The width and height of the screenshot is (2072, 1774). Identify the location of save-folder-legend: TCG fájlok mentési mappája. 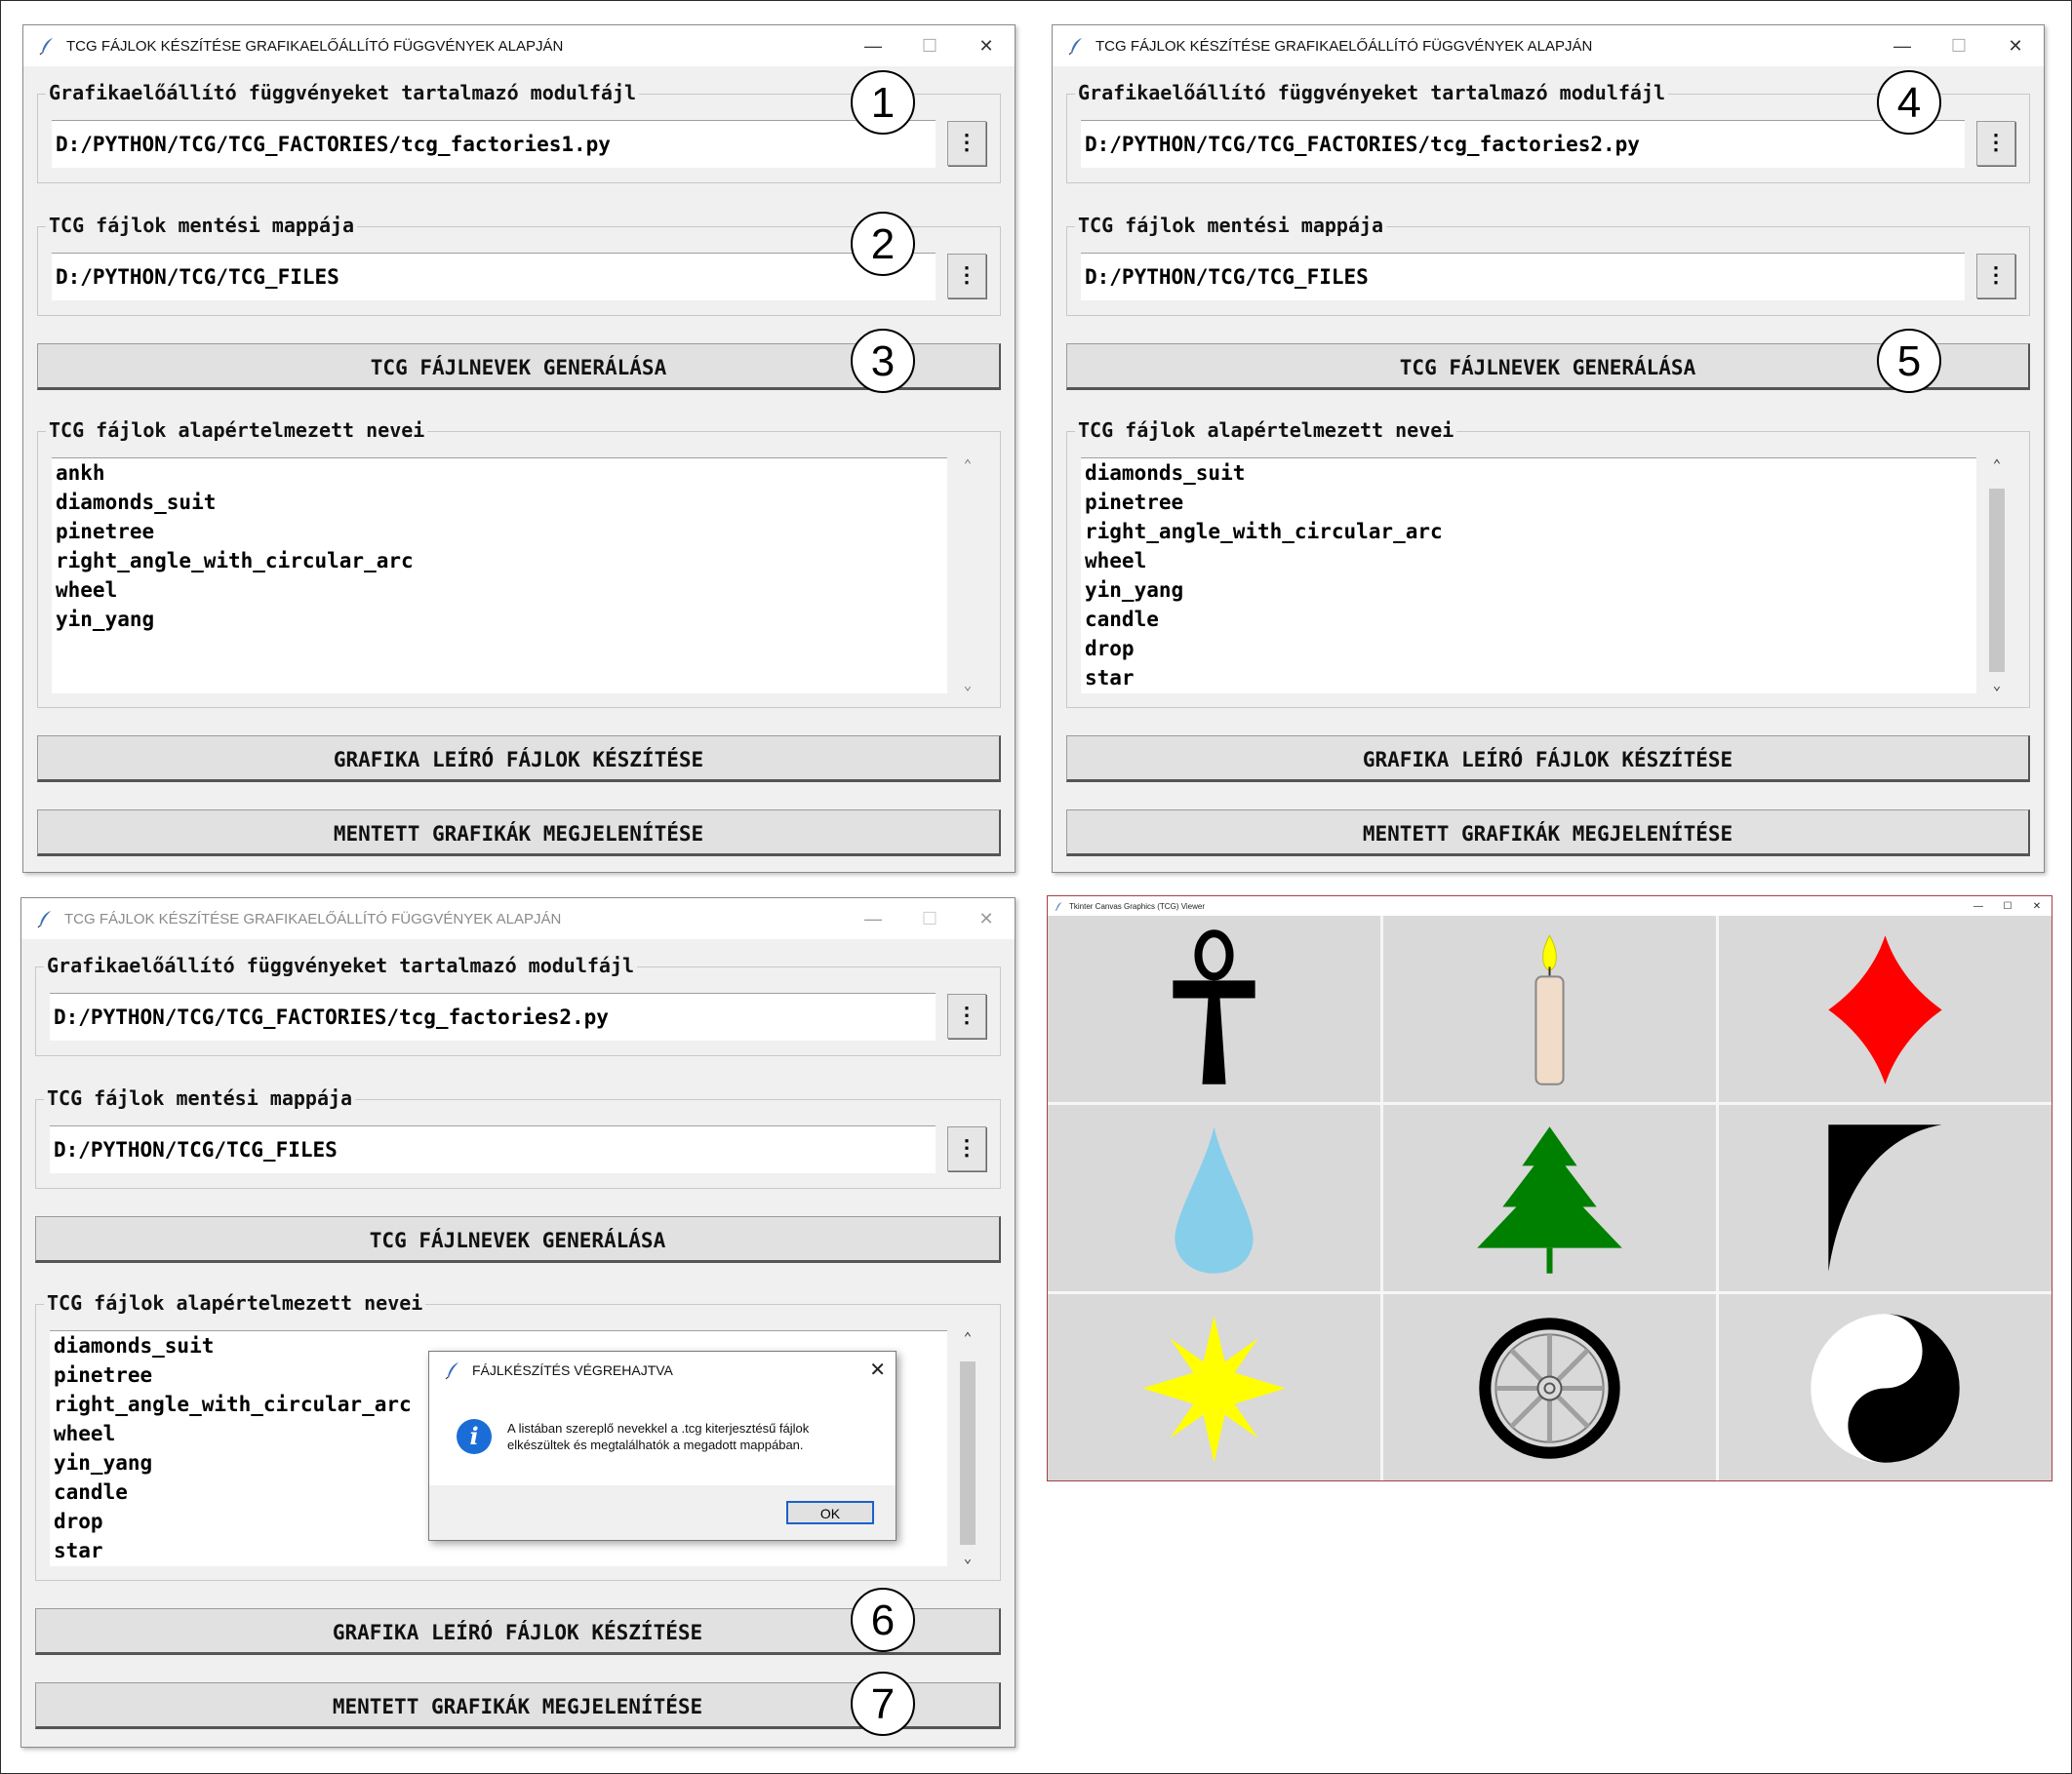
(200, 1098).